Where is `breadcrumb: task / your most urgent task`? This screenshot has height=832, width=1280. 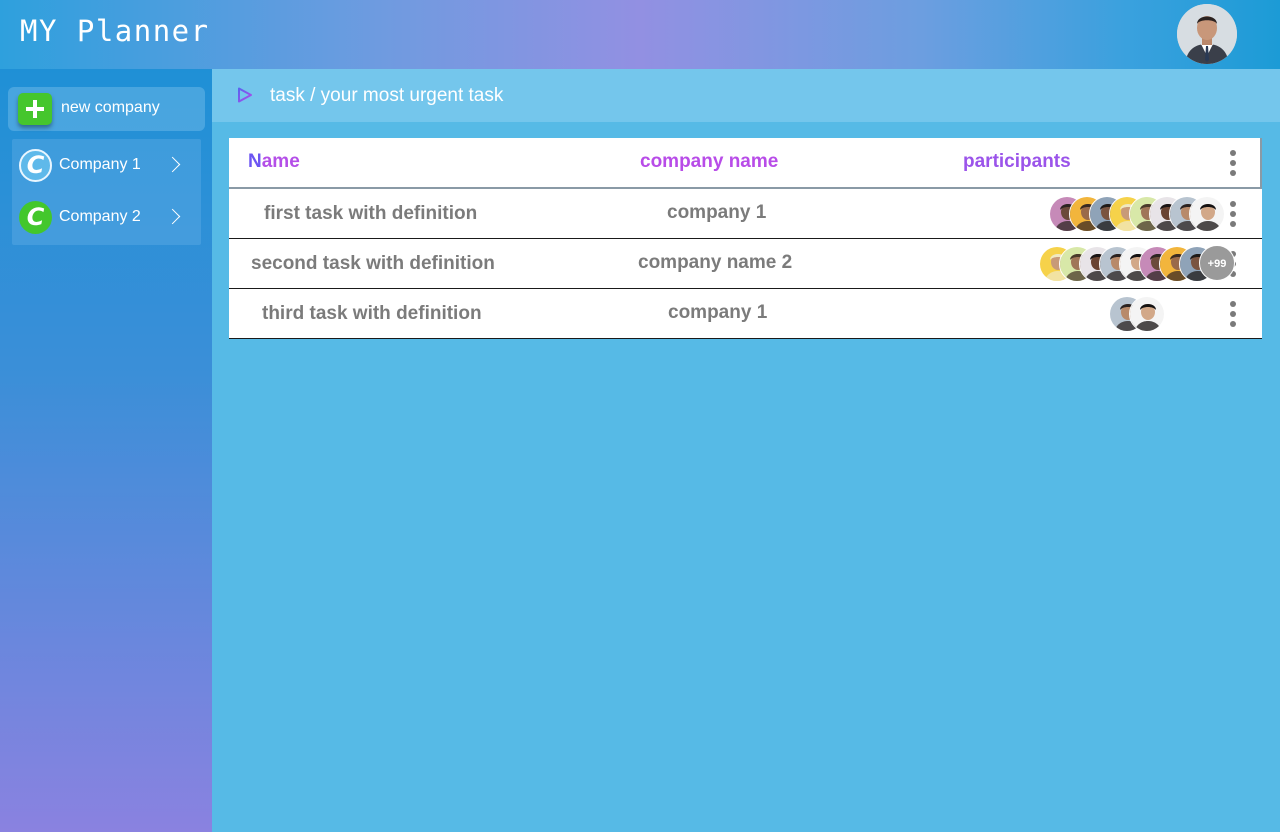
breadcrumb: task / your most urgent task is located at coordinates (746, 95).